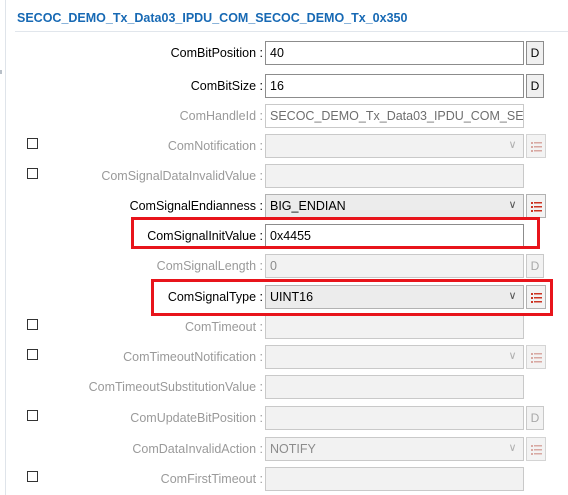  I want to click on row-com-bit-size: ComBitSize : 16 D, so click(284, 87).